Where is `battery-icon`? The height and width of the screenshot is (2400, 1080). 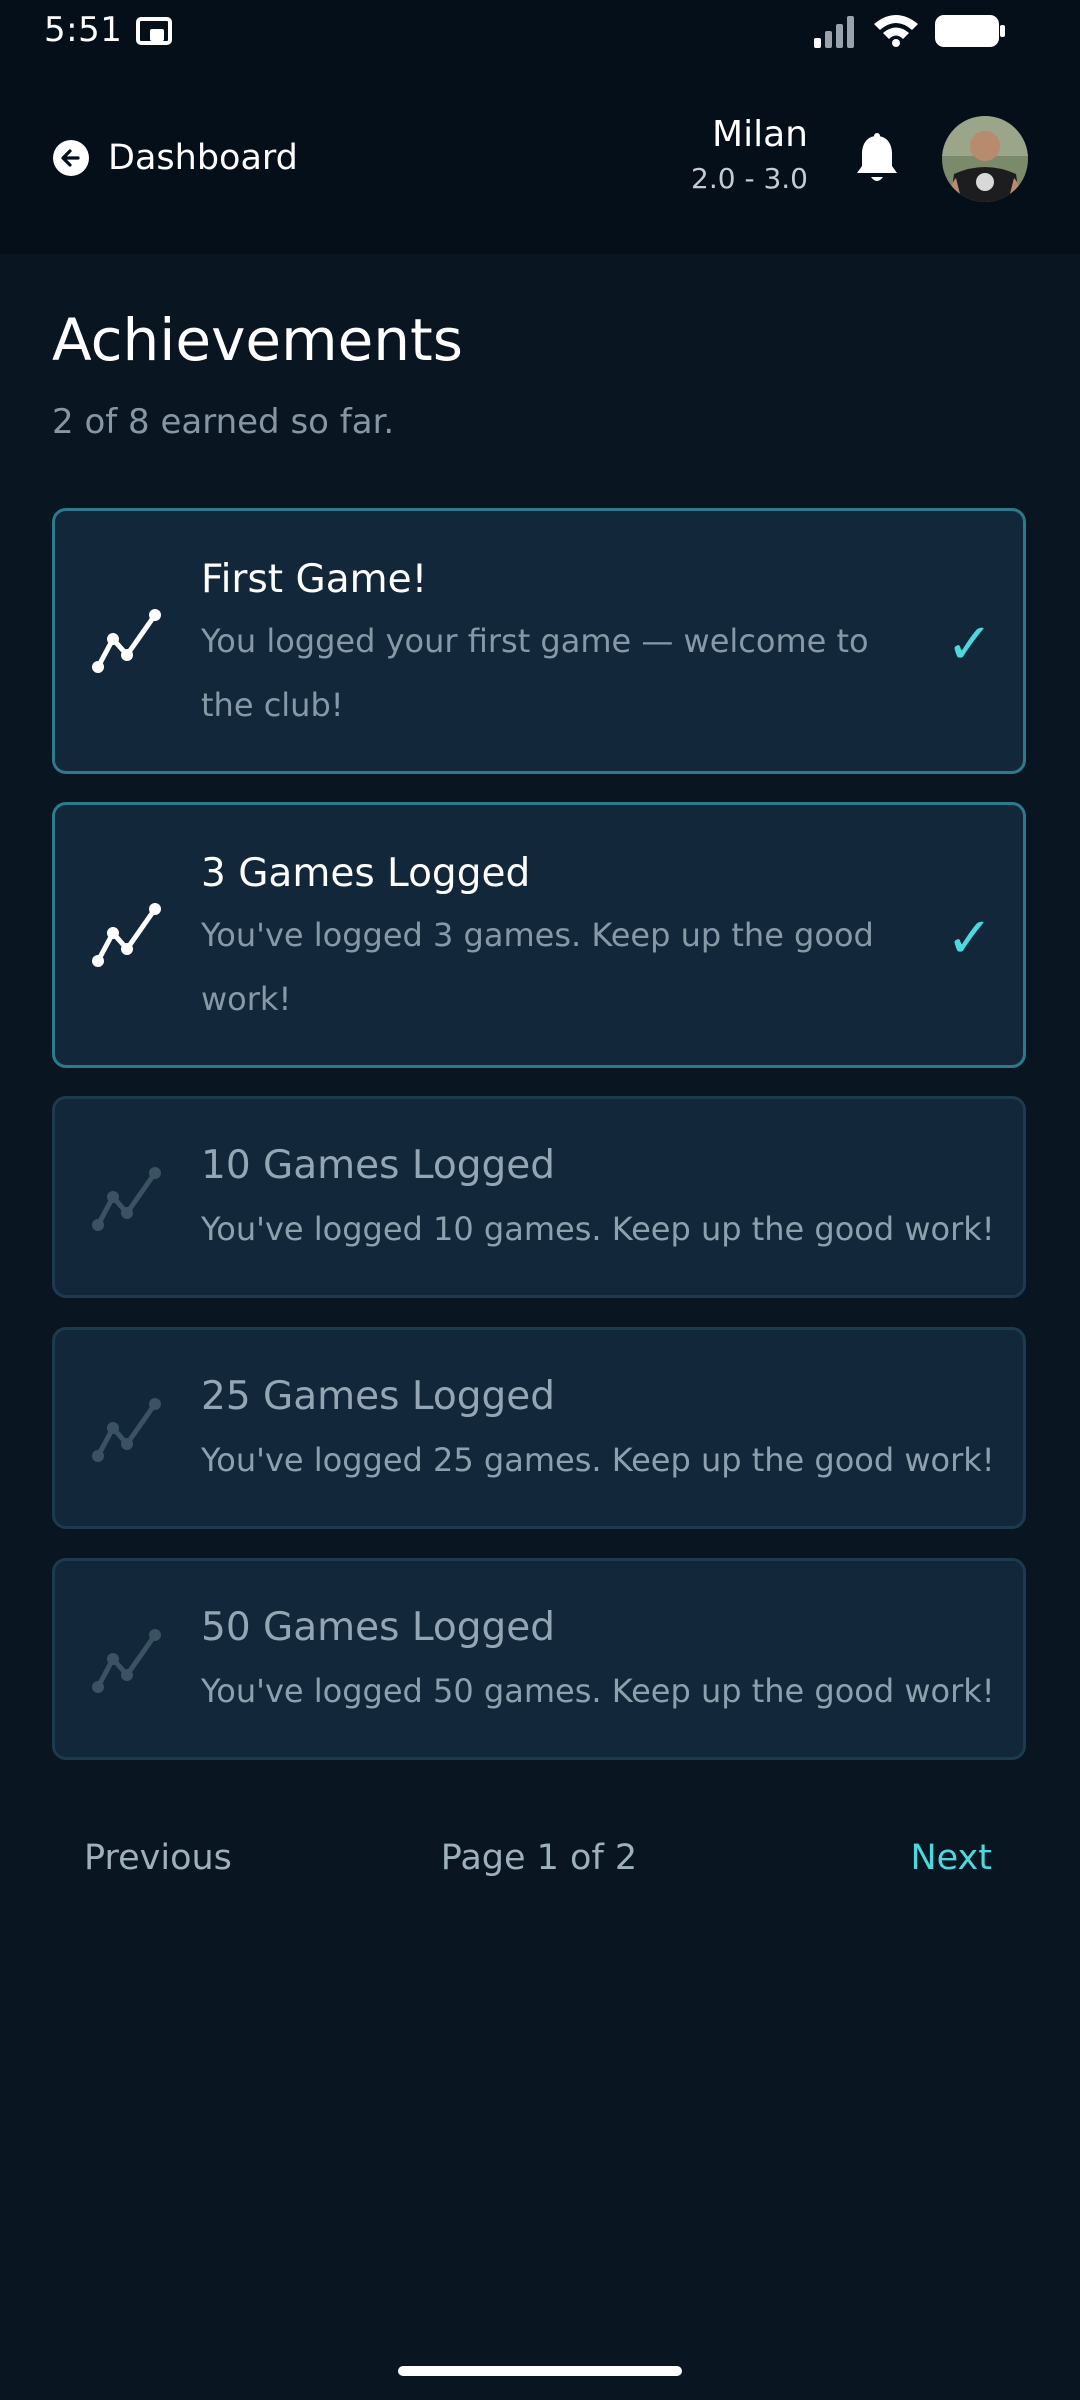 battery-icon is located at coordinates (970, 31).